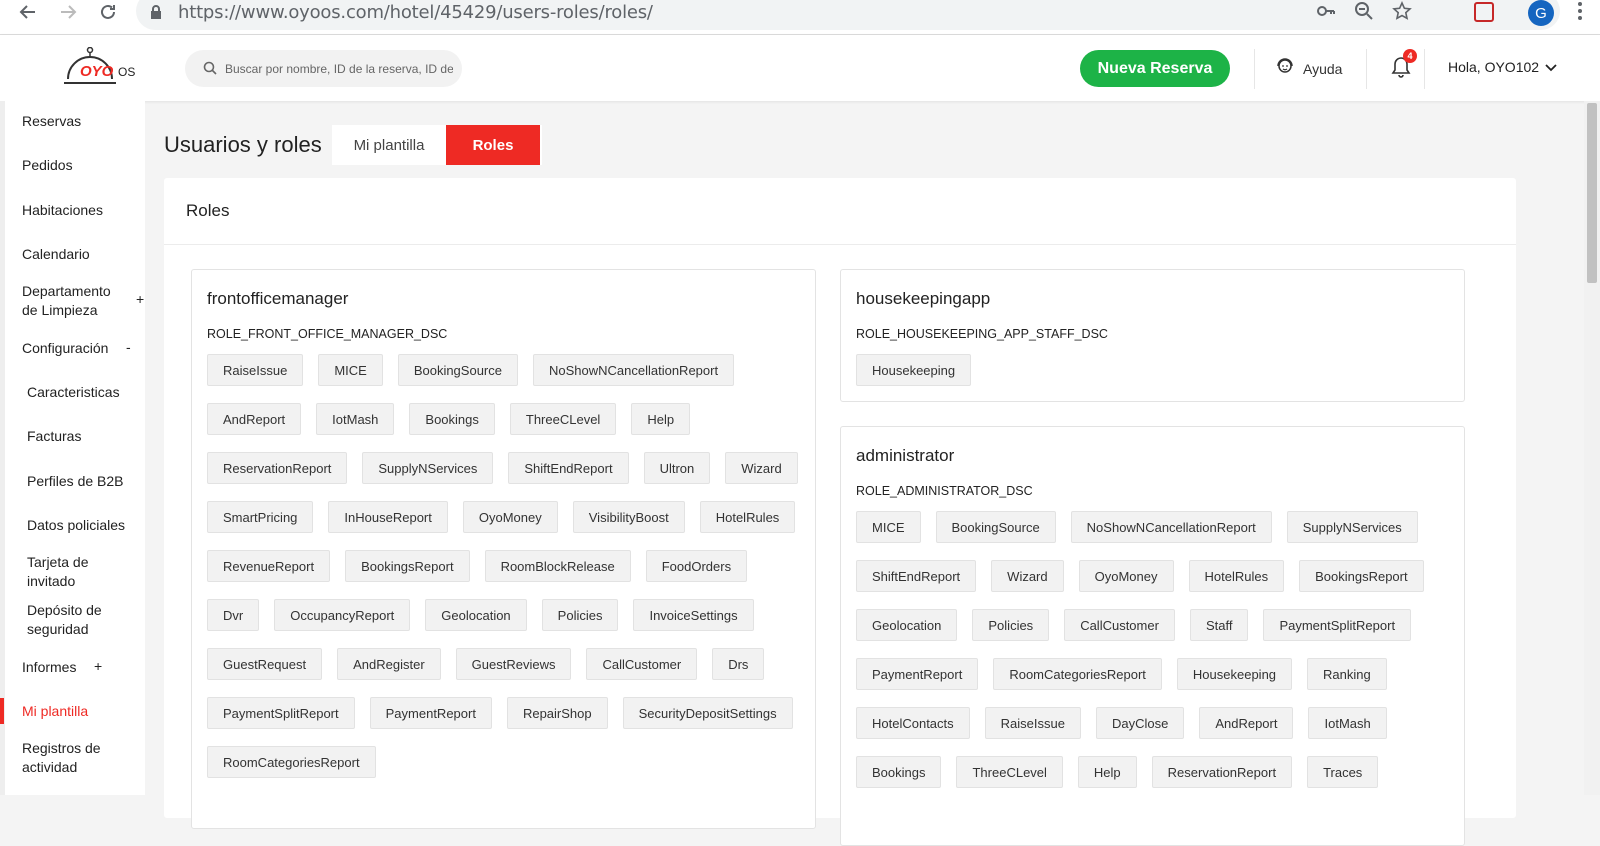 The height and width of the screenshot is (846, 1600). Describe the element at coordinates (557, 713) in the screenshot. I see `permission-tag: RepairShop` at that location.